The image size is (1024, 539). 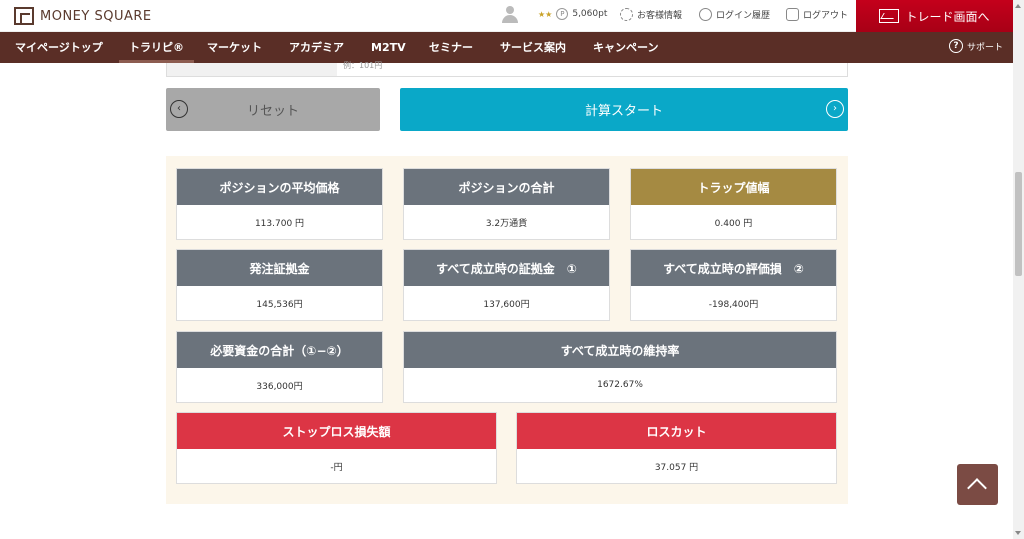 I want to click on nav-item-campaign: キャンペーン, so click(x=625, y=47).